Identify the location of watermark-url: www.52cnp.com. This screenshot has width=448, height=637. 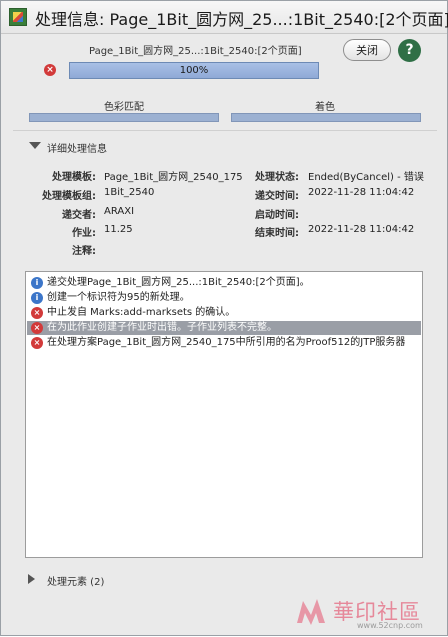
(390, 625).